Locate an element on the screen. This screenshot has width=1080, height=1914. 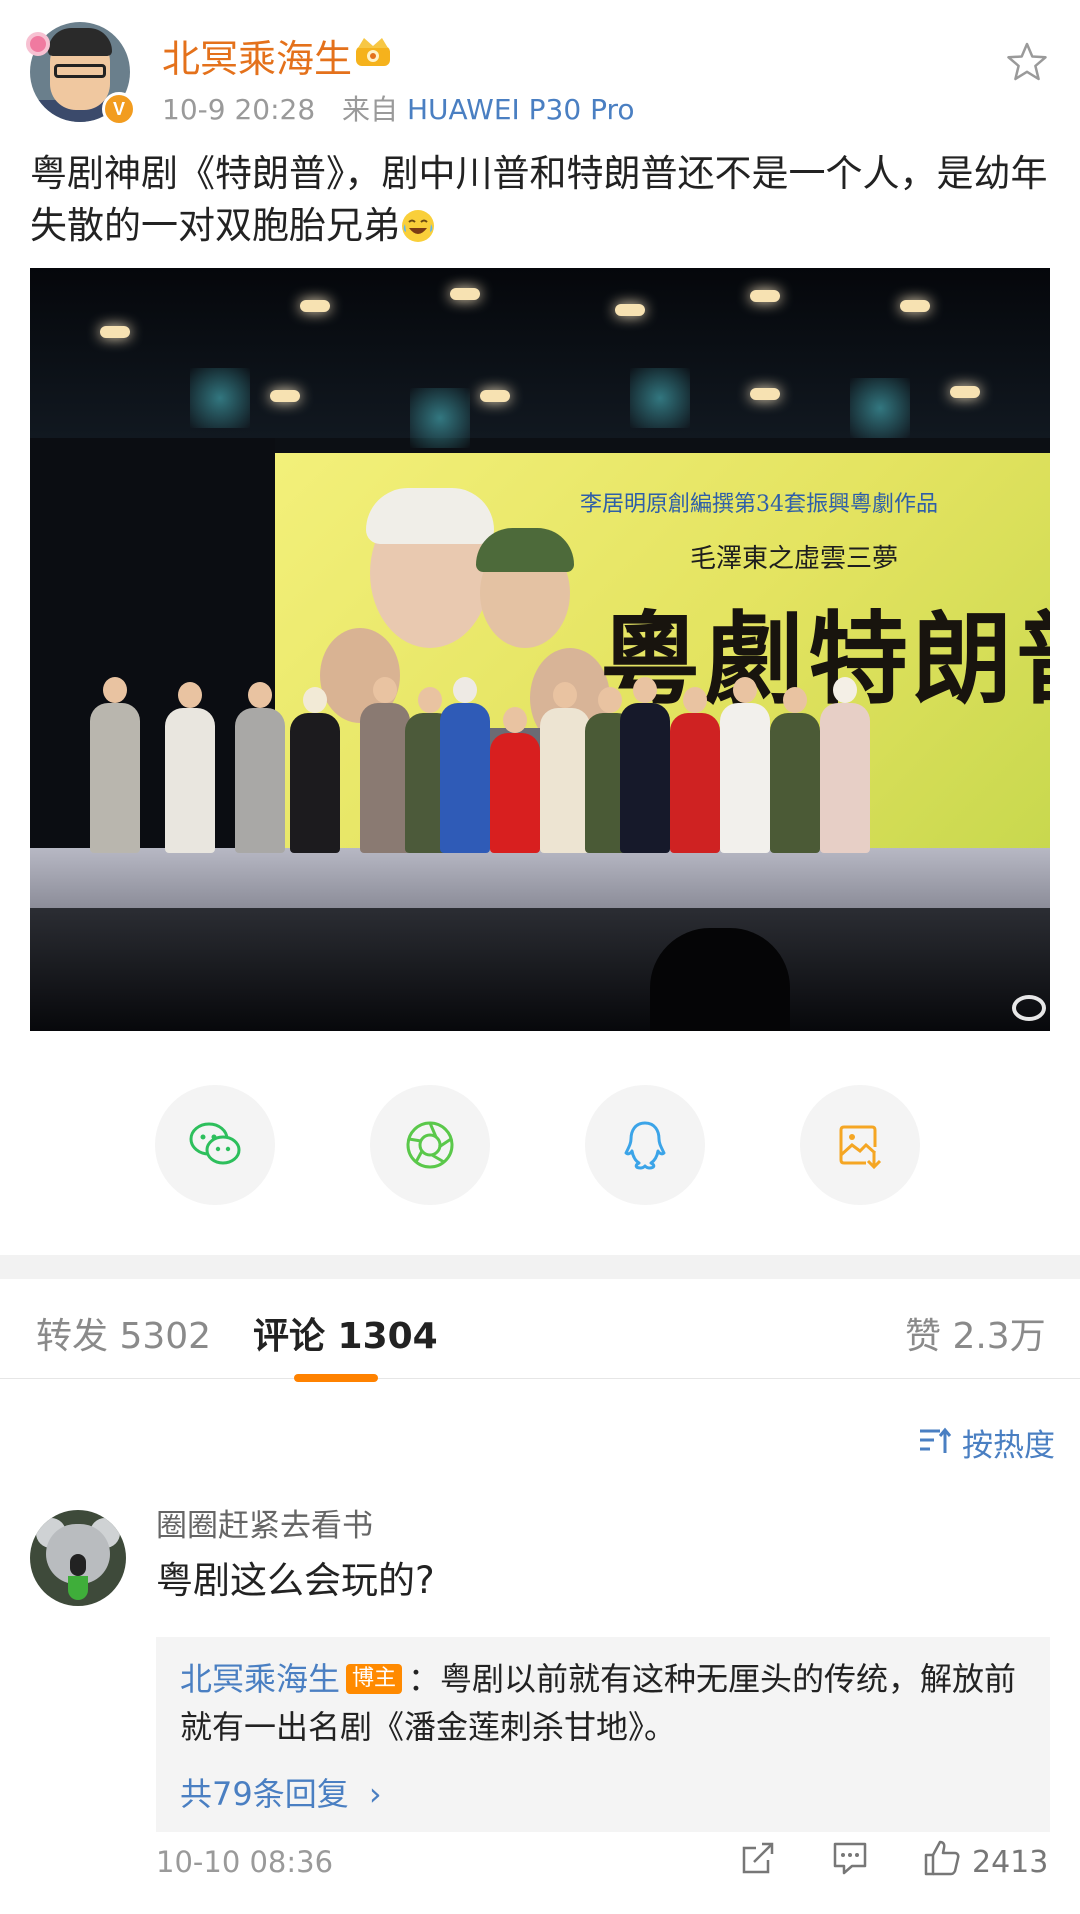
author-avatar: V is located at coordinates (81, 74).